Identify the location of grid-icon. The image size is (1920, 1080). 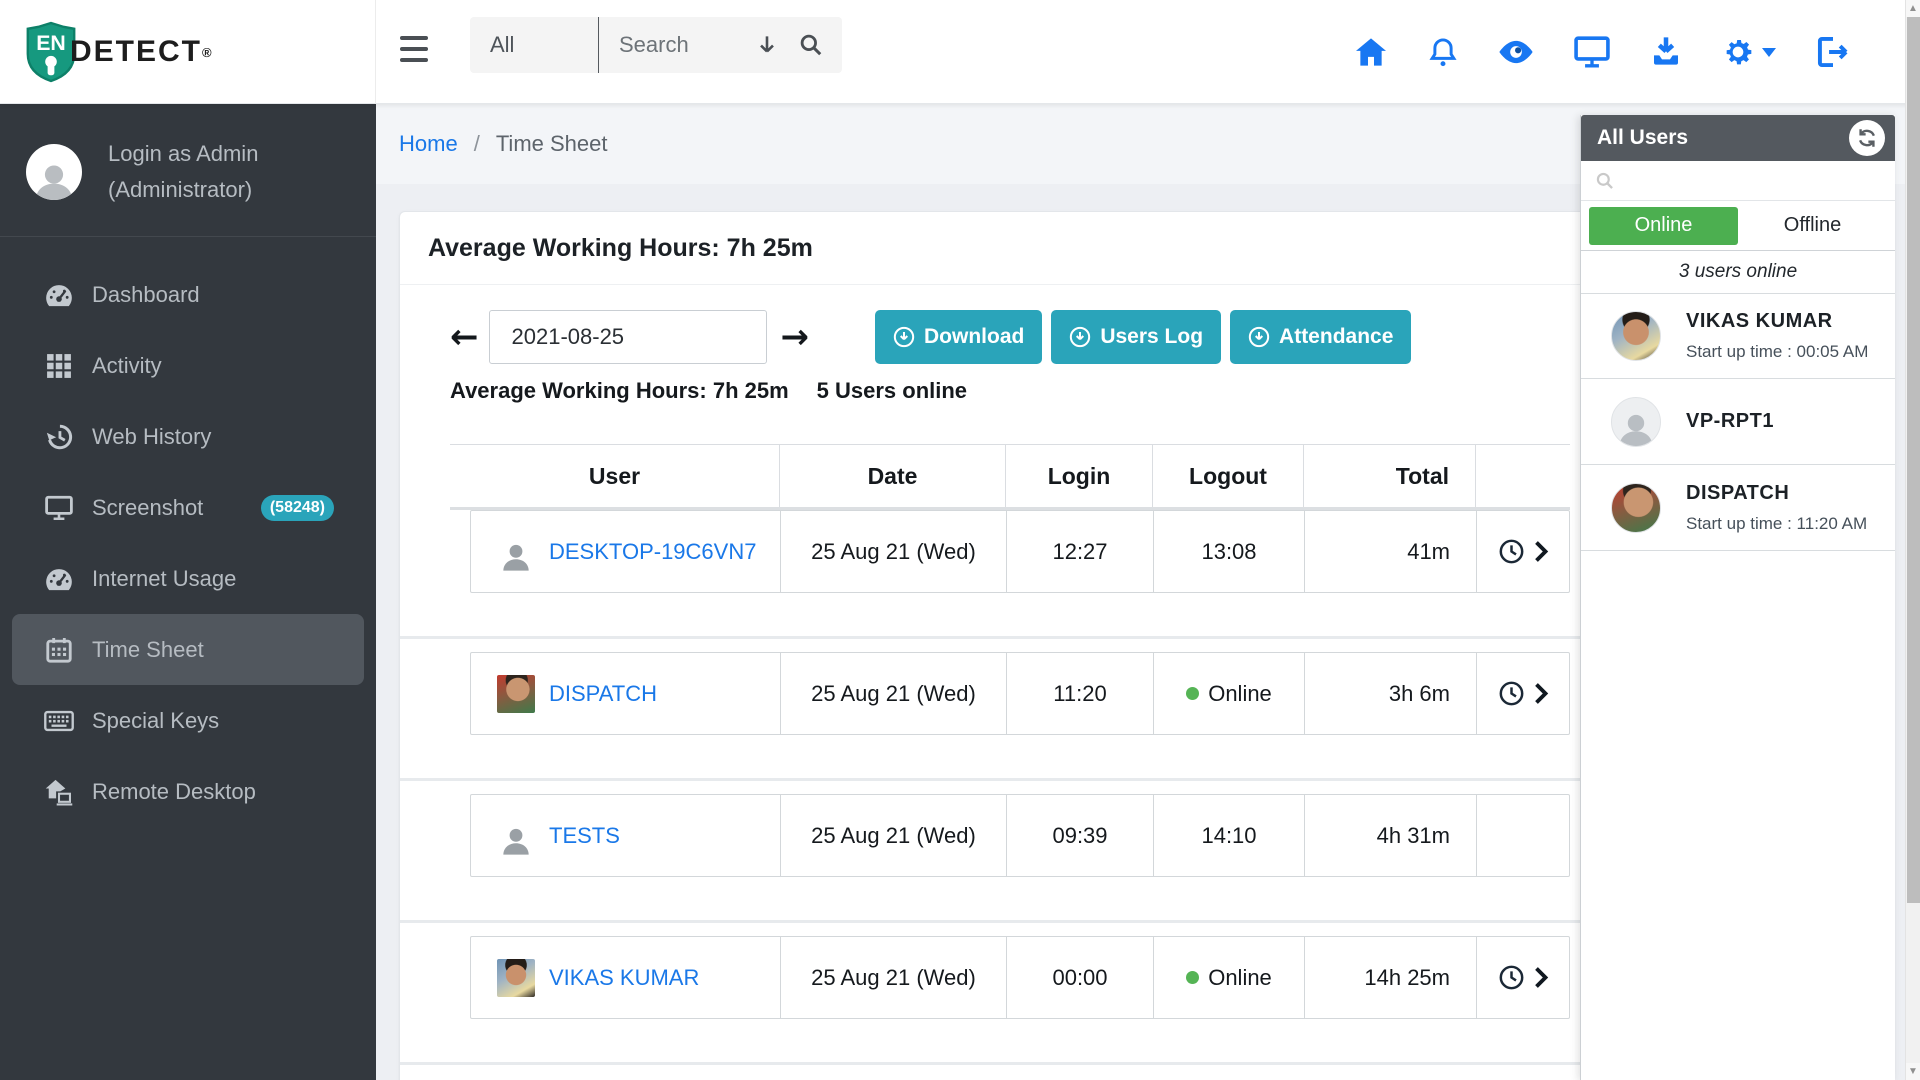
(59, 366).